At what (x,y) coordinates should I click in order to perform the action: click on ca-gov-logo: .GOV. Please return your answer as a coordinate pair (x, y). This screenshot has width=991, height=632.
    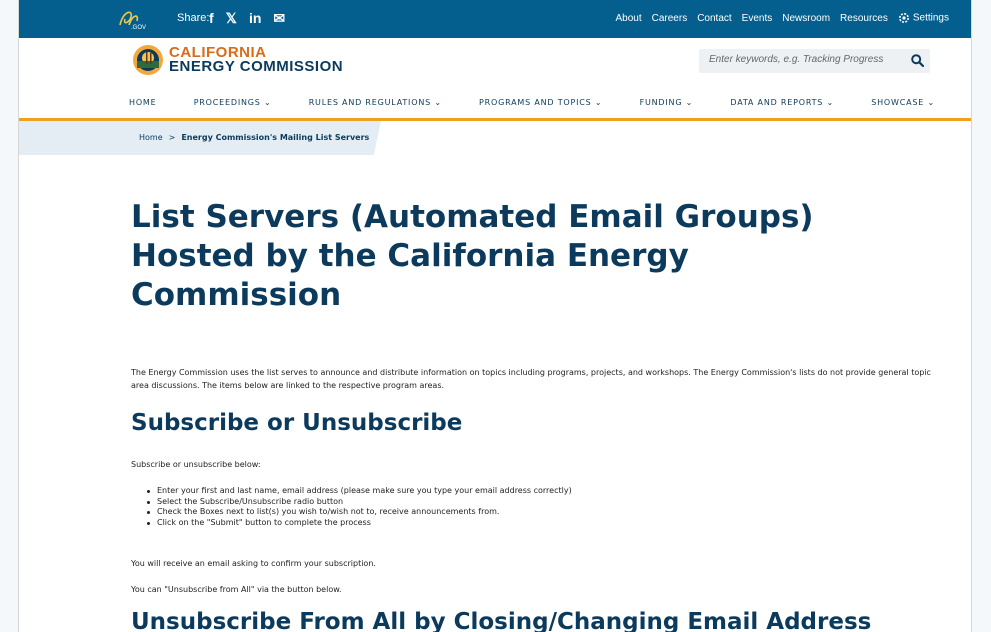
    Looking at the image, I should click on (132, 19).